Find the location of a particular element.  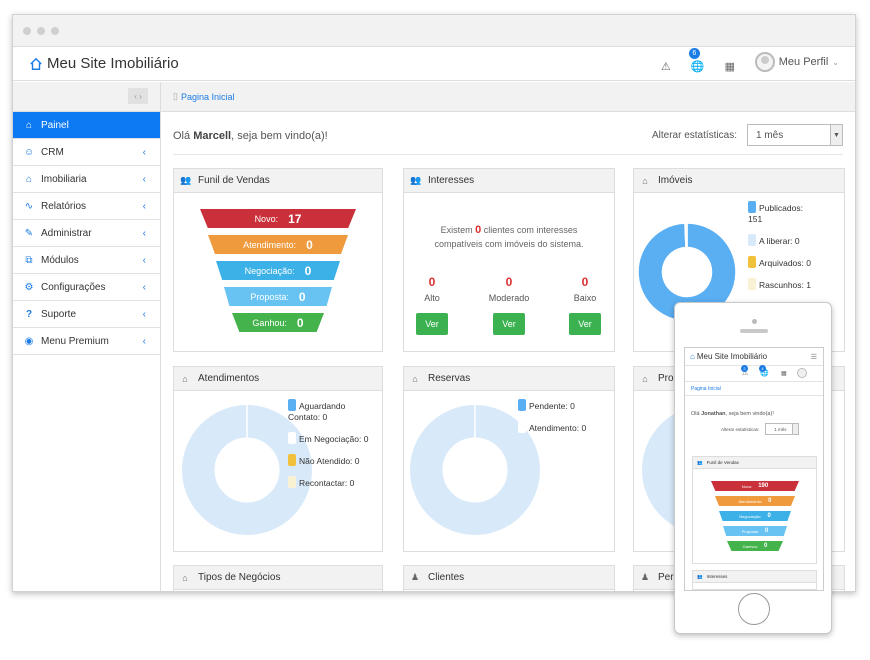

sidebar-item-configuracoes: ⚙ Configurações ‹ is located at coordinates (86, 287).